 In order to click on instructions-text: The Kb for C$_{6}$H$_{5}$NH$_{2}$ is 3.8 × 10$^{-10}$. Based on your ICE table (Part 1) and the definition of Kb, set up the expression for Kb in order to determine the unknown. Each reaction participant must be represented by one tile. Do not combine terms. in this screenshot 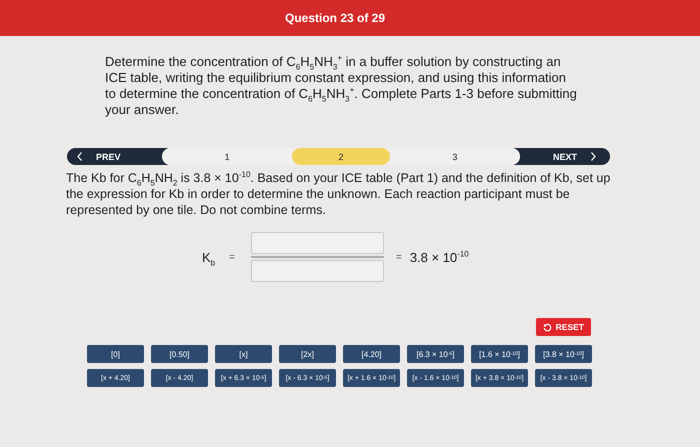, I will do `click(339, 194)`.